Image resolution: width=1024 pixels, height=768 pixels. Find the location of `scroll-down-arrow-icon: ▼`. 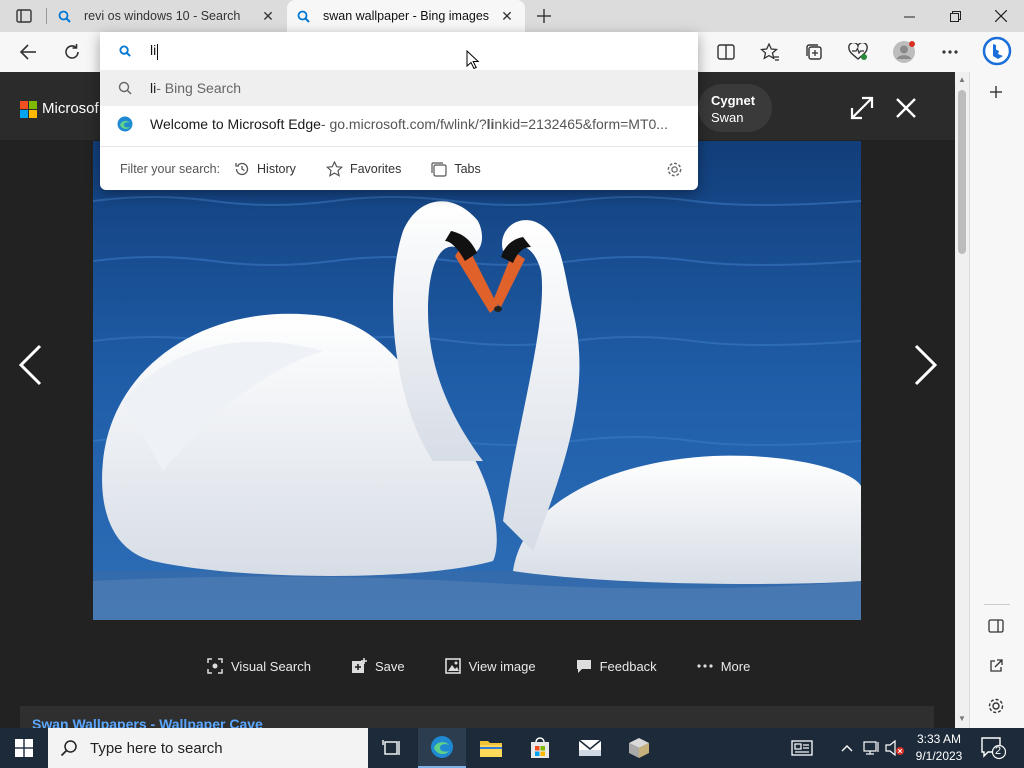

scroll-down-arrow-icon: ▼ is located at coordinates (962, 718).